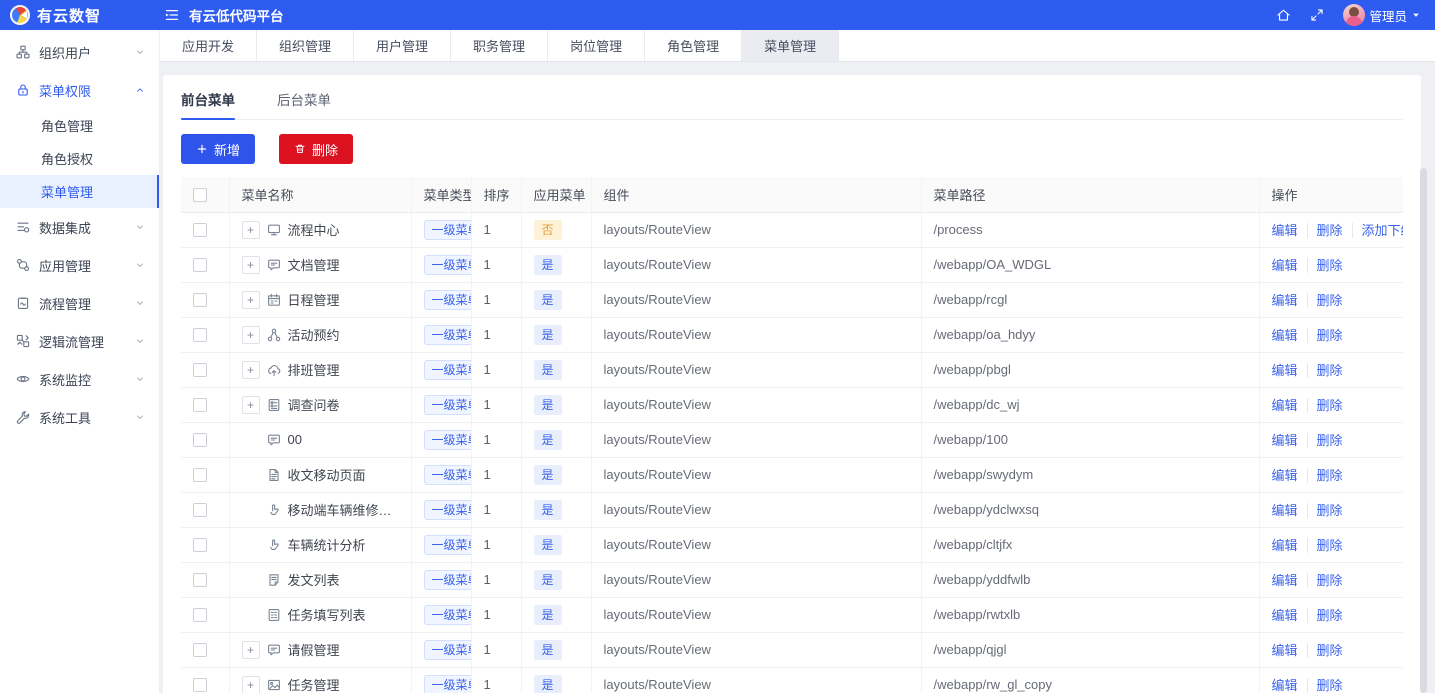 The width and height of the screenshot is (1435, 693). What do you see at coordinates (172, 15) in the screenshot?
I see `collapse-menu-icon` at bounding box center [172, 15].